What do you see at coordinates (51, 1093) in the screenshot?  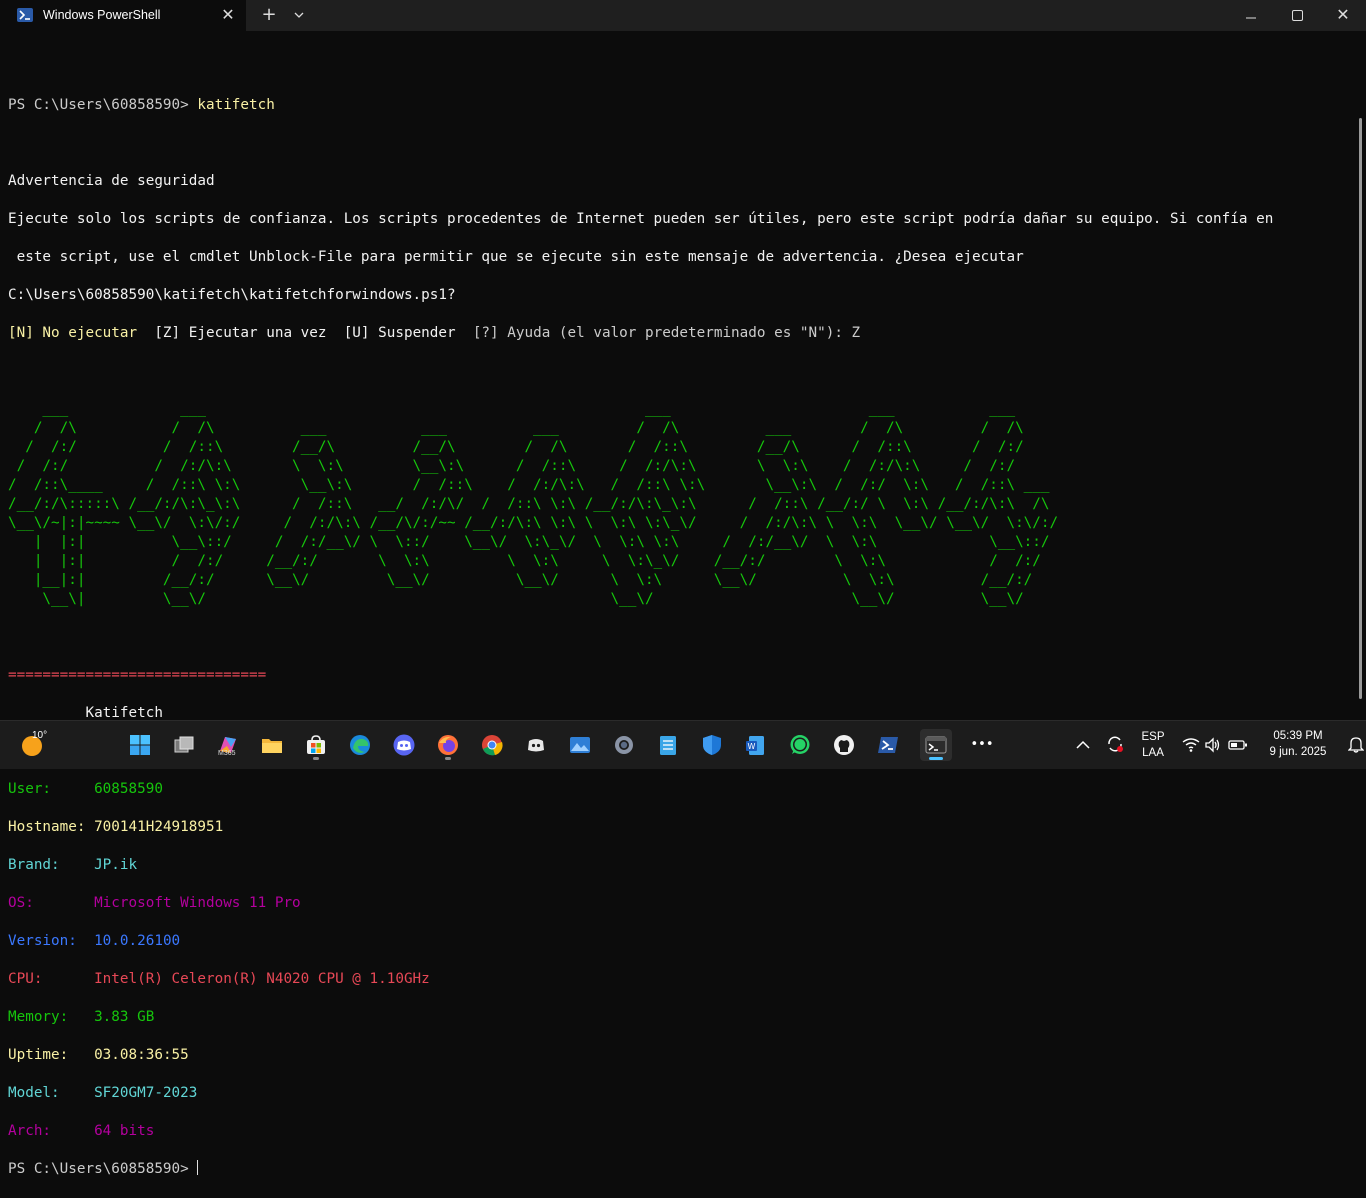 I see `info-label: Model:` at bounding box center [51, 1093].